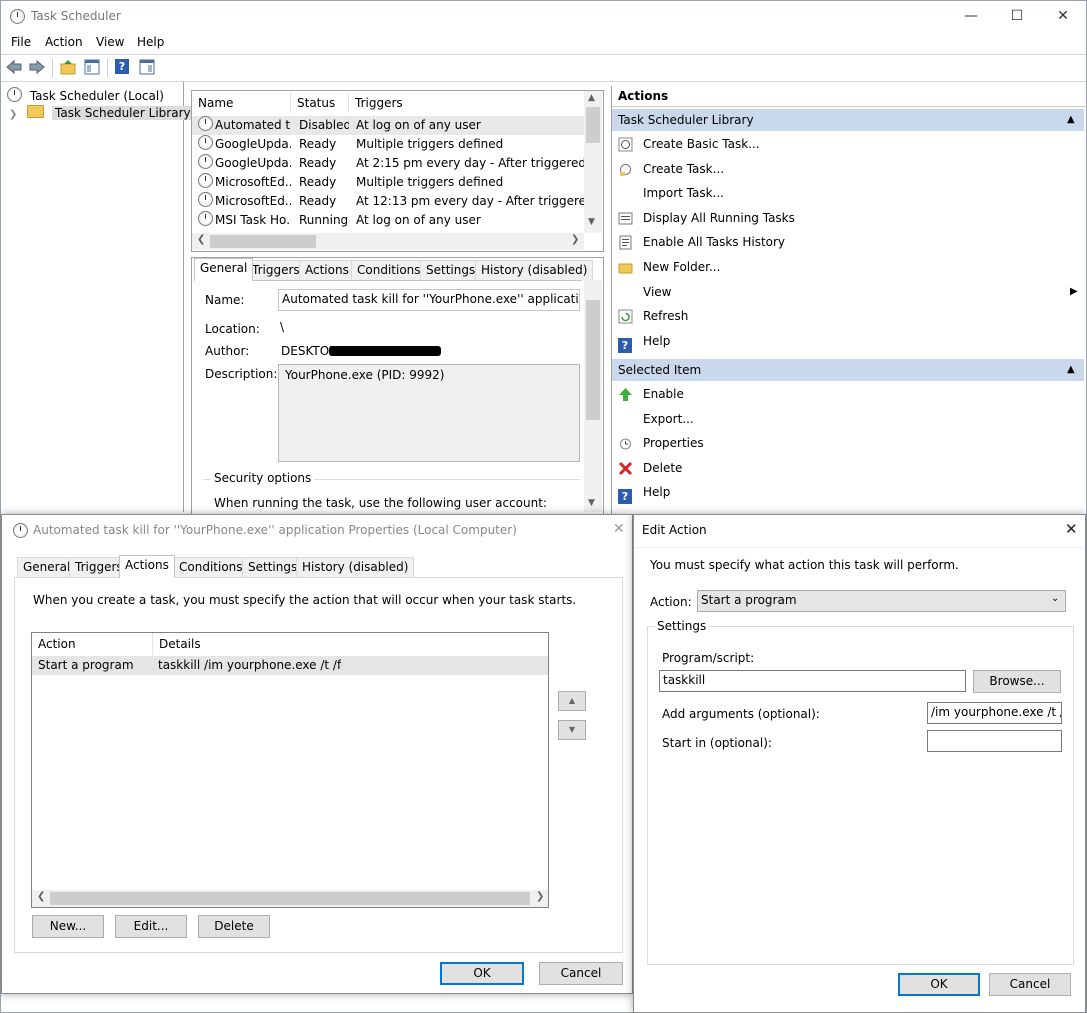 This screenshot has width=1087, height=1013. Describe the element at coordinates (848, 242) in the screenshot. I see `action-item: Enable All Tasks History` at that location.